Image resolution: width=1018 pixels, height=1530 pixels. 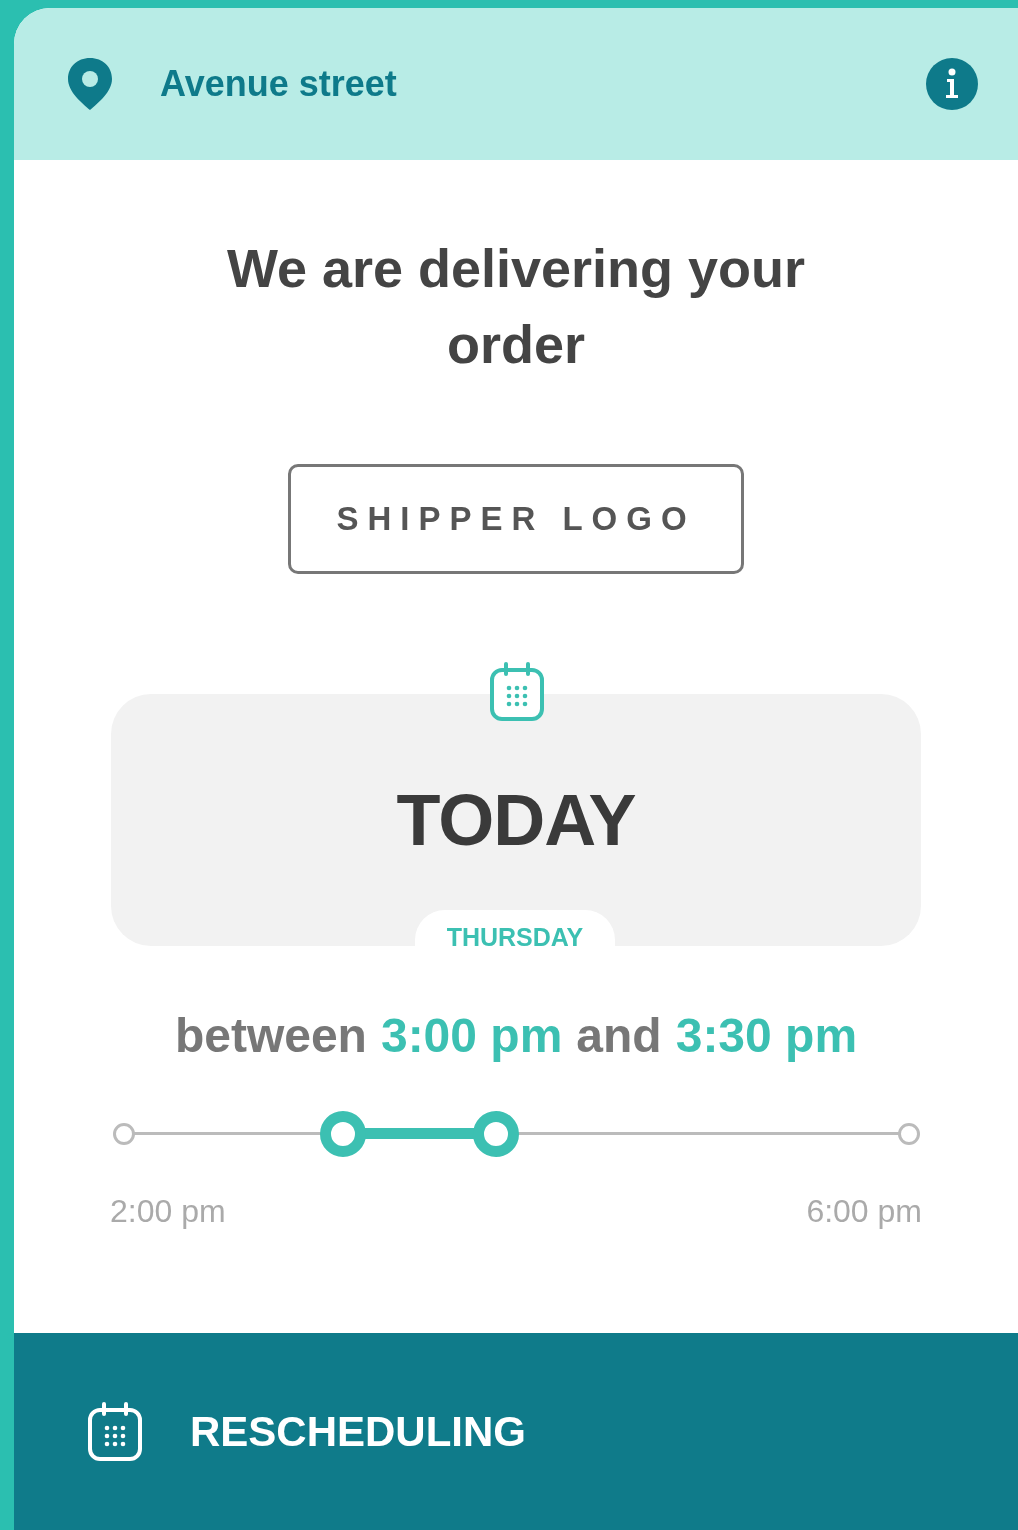 What do you see at coordinates (516, 519) in the screenshot?
I see `shipper-logo: SHIPPER LOGO` at bounding box center [516, 519].